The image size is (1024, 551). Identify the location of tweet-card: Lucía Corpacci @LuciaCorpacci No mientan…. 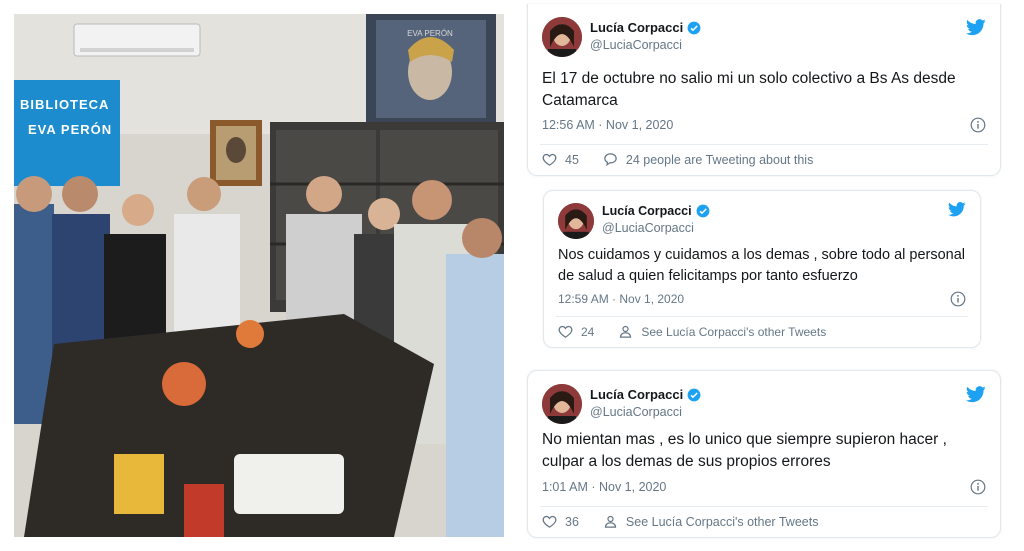
(764, 454).